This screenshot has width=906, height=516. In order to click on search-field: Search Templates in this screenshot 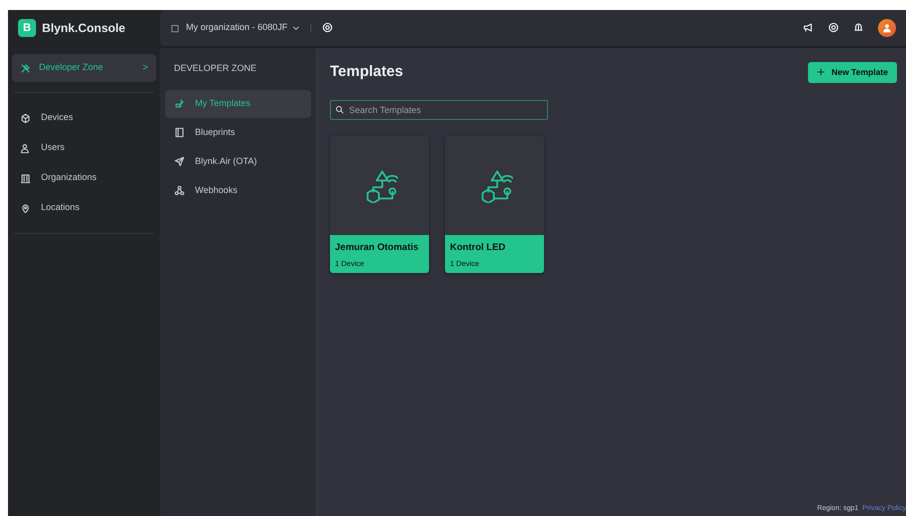, I will do `click(439, 110)`.